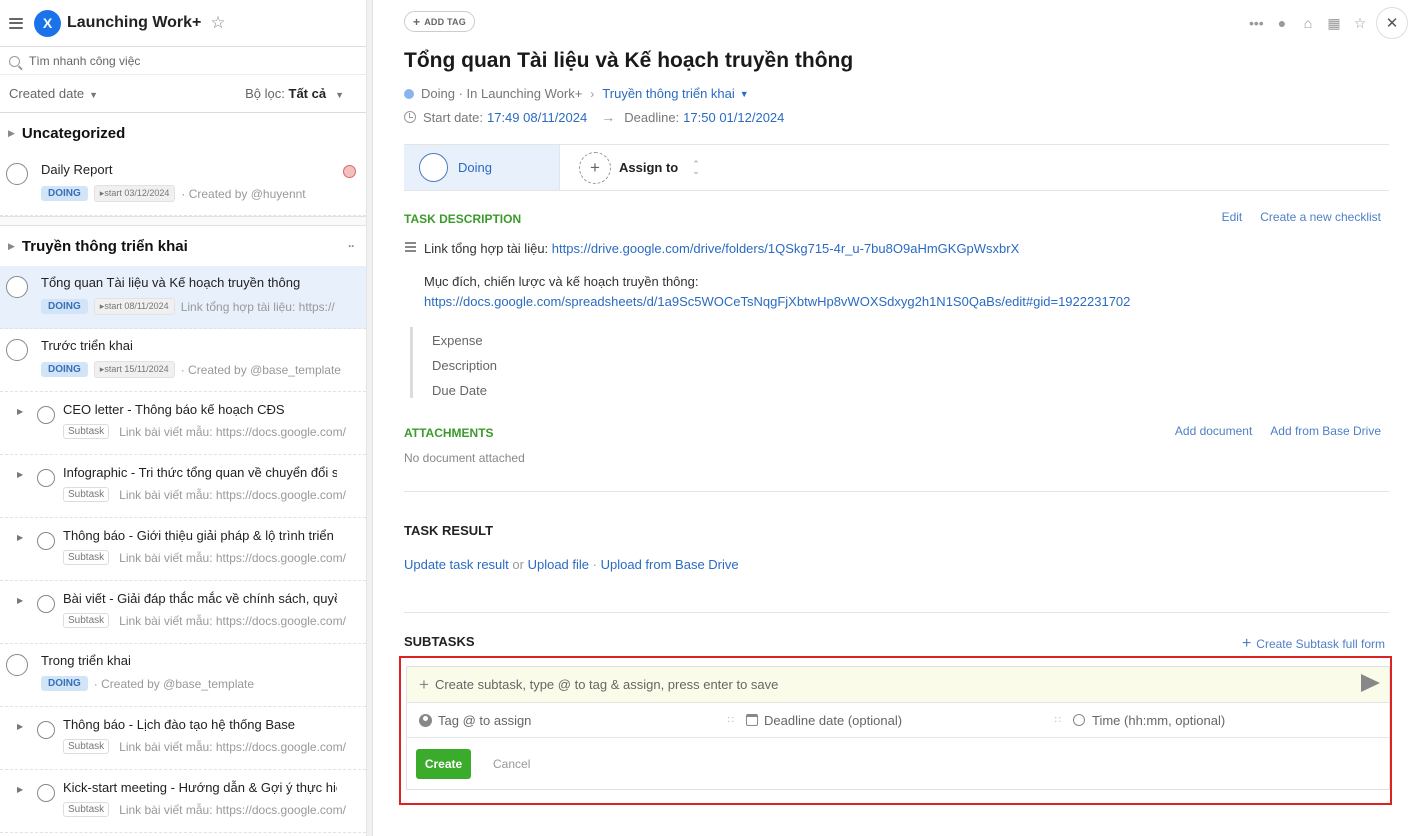 The width and height of the screenshot is (1418, 836). Describe the element at coordinates (463, 219) in the screenshot. I see `task-description-heading: TASK DESCRIPTION` at that location.